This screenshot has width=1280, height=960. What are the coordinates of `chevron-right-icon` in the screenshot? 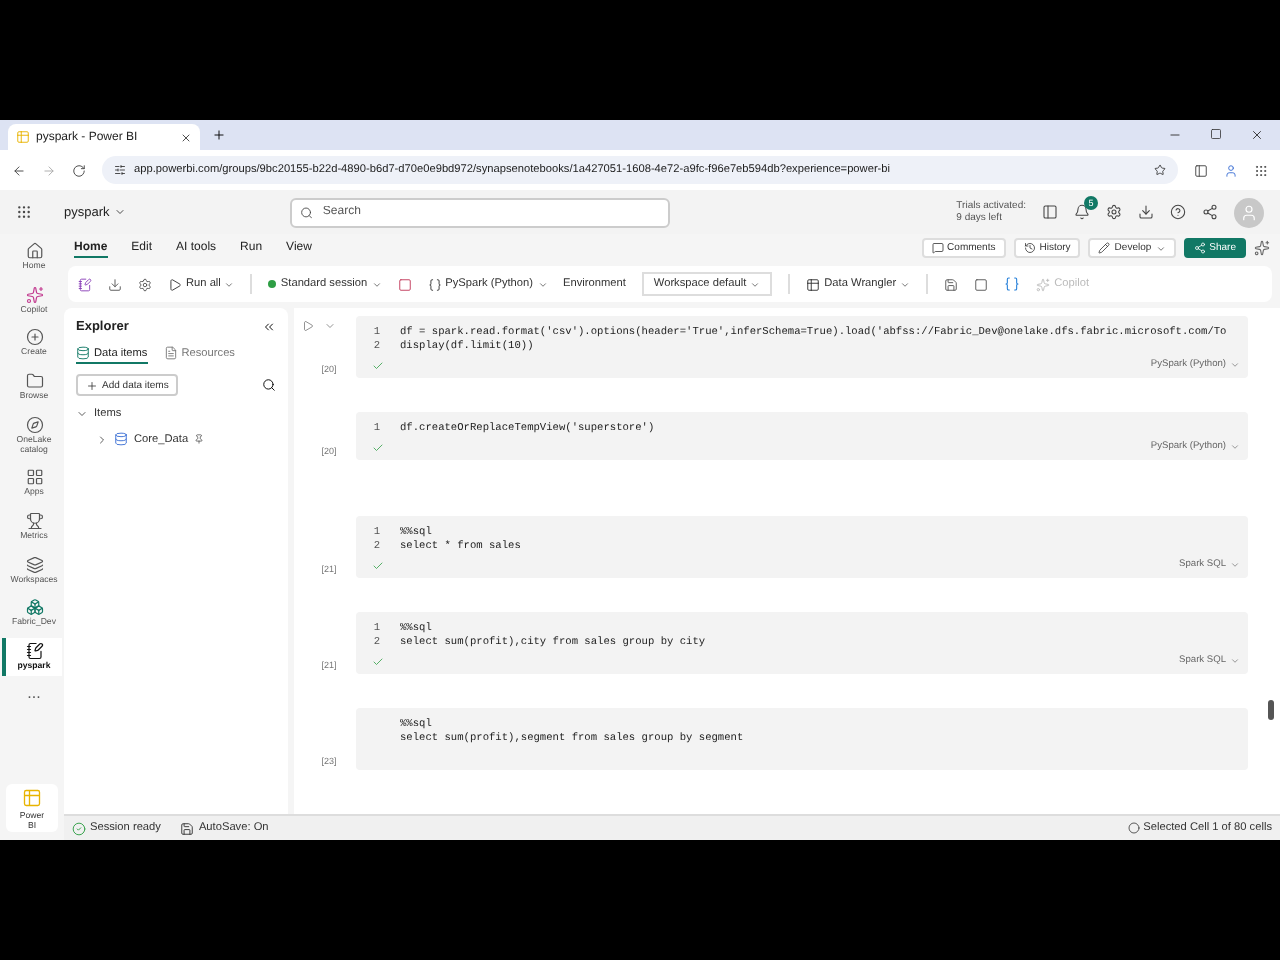 It's located at (102, 439).